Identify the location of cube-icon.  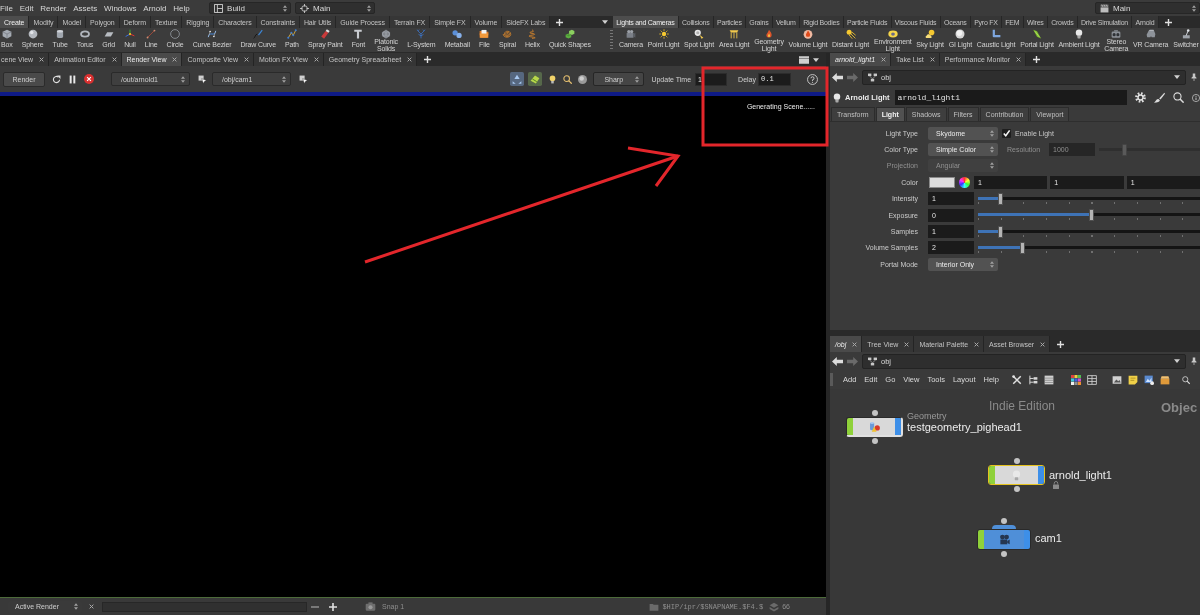
(6, 34).